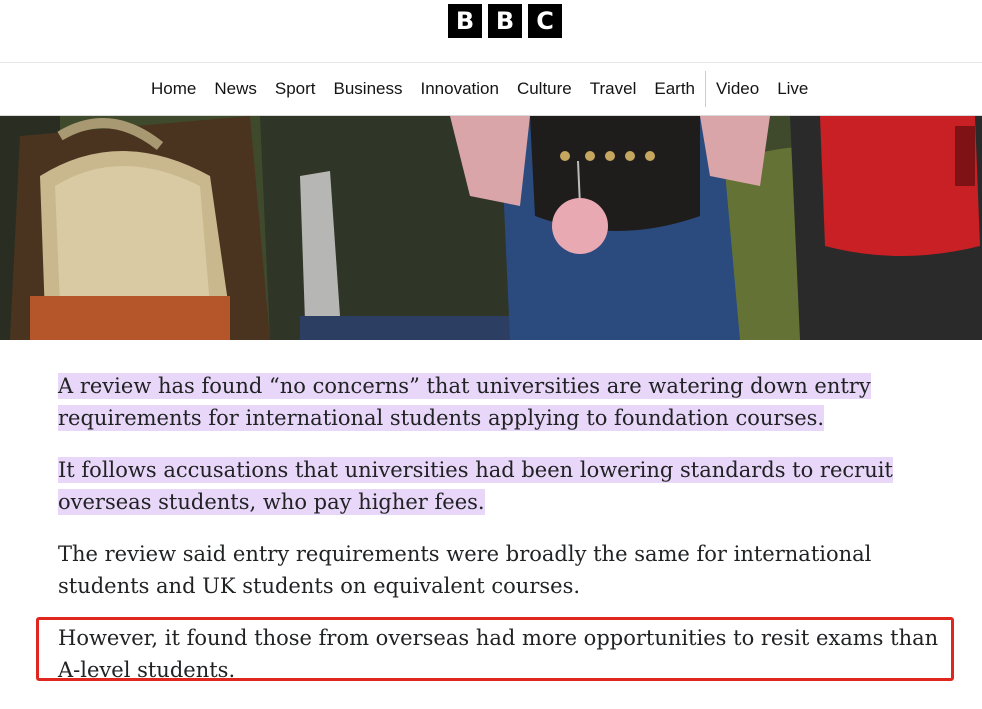 The height and width of the screenshot is (709, 982). I want to click on nav-item-business: Business, so click(368, 89).